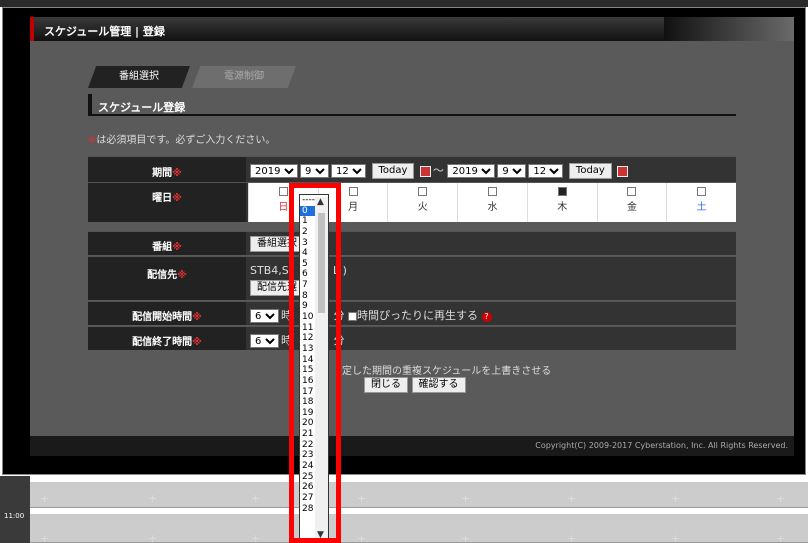  Describe the element at coordinates (412, 338) in the screenshot. I see `end-time-row: 配信終了時間※ 6時 分` at that location.